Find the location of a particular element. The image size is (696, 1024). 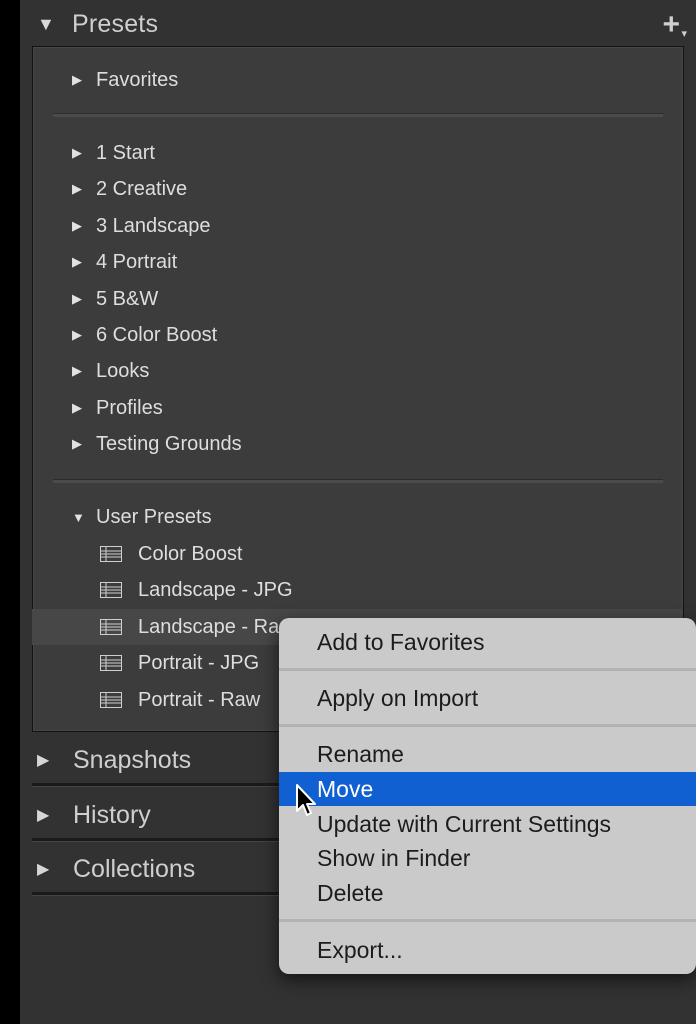

preset-label: Portrait - Raw is located at coordinates (199, 699).